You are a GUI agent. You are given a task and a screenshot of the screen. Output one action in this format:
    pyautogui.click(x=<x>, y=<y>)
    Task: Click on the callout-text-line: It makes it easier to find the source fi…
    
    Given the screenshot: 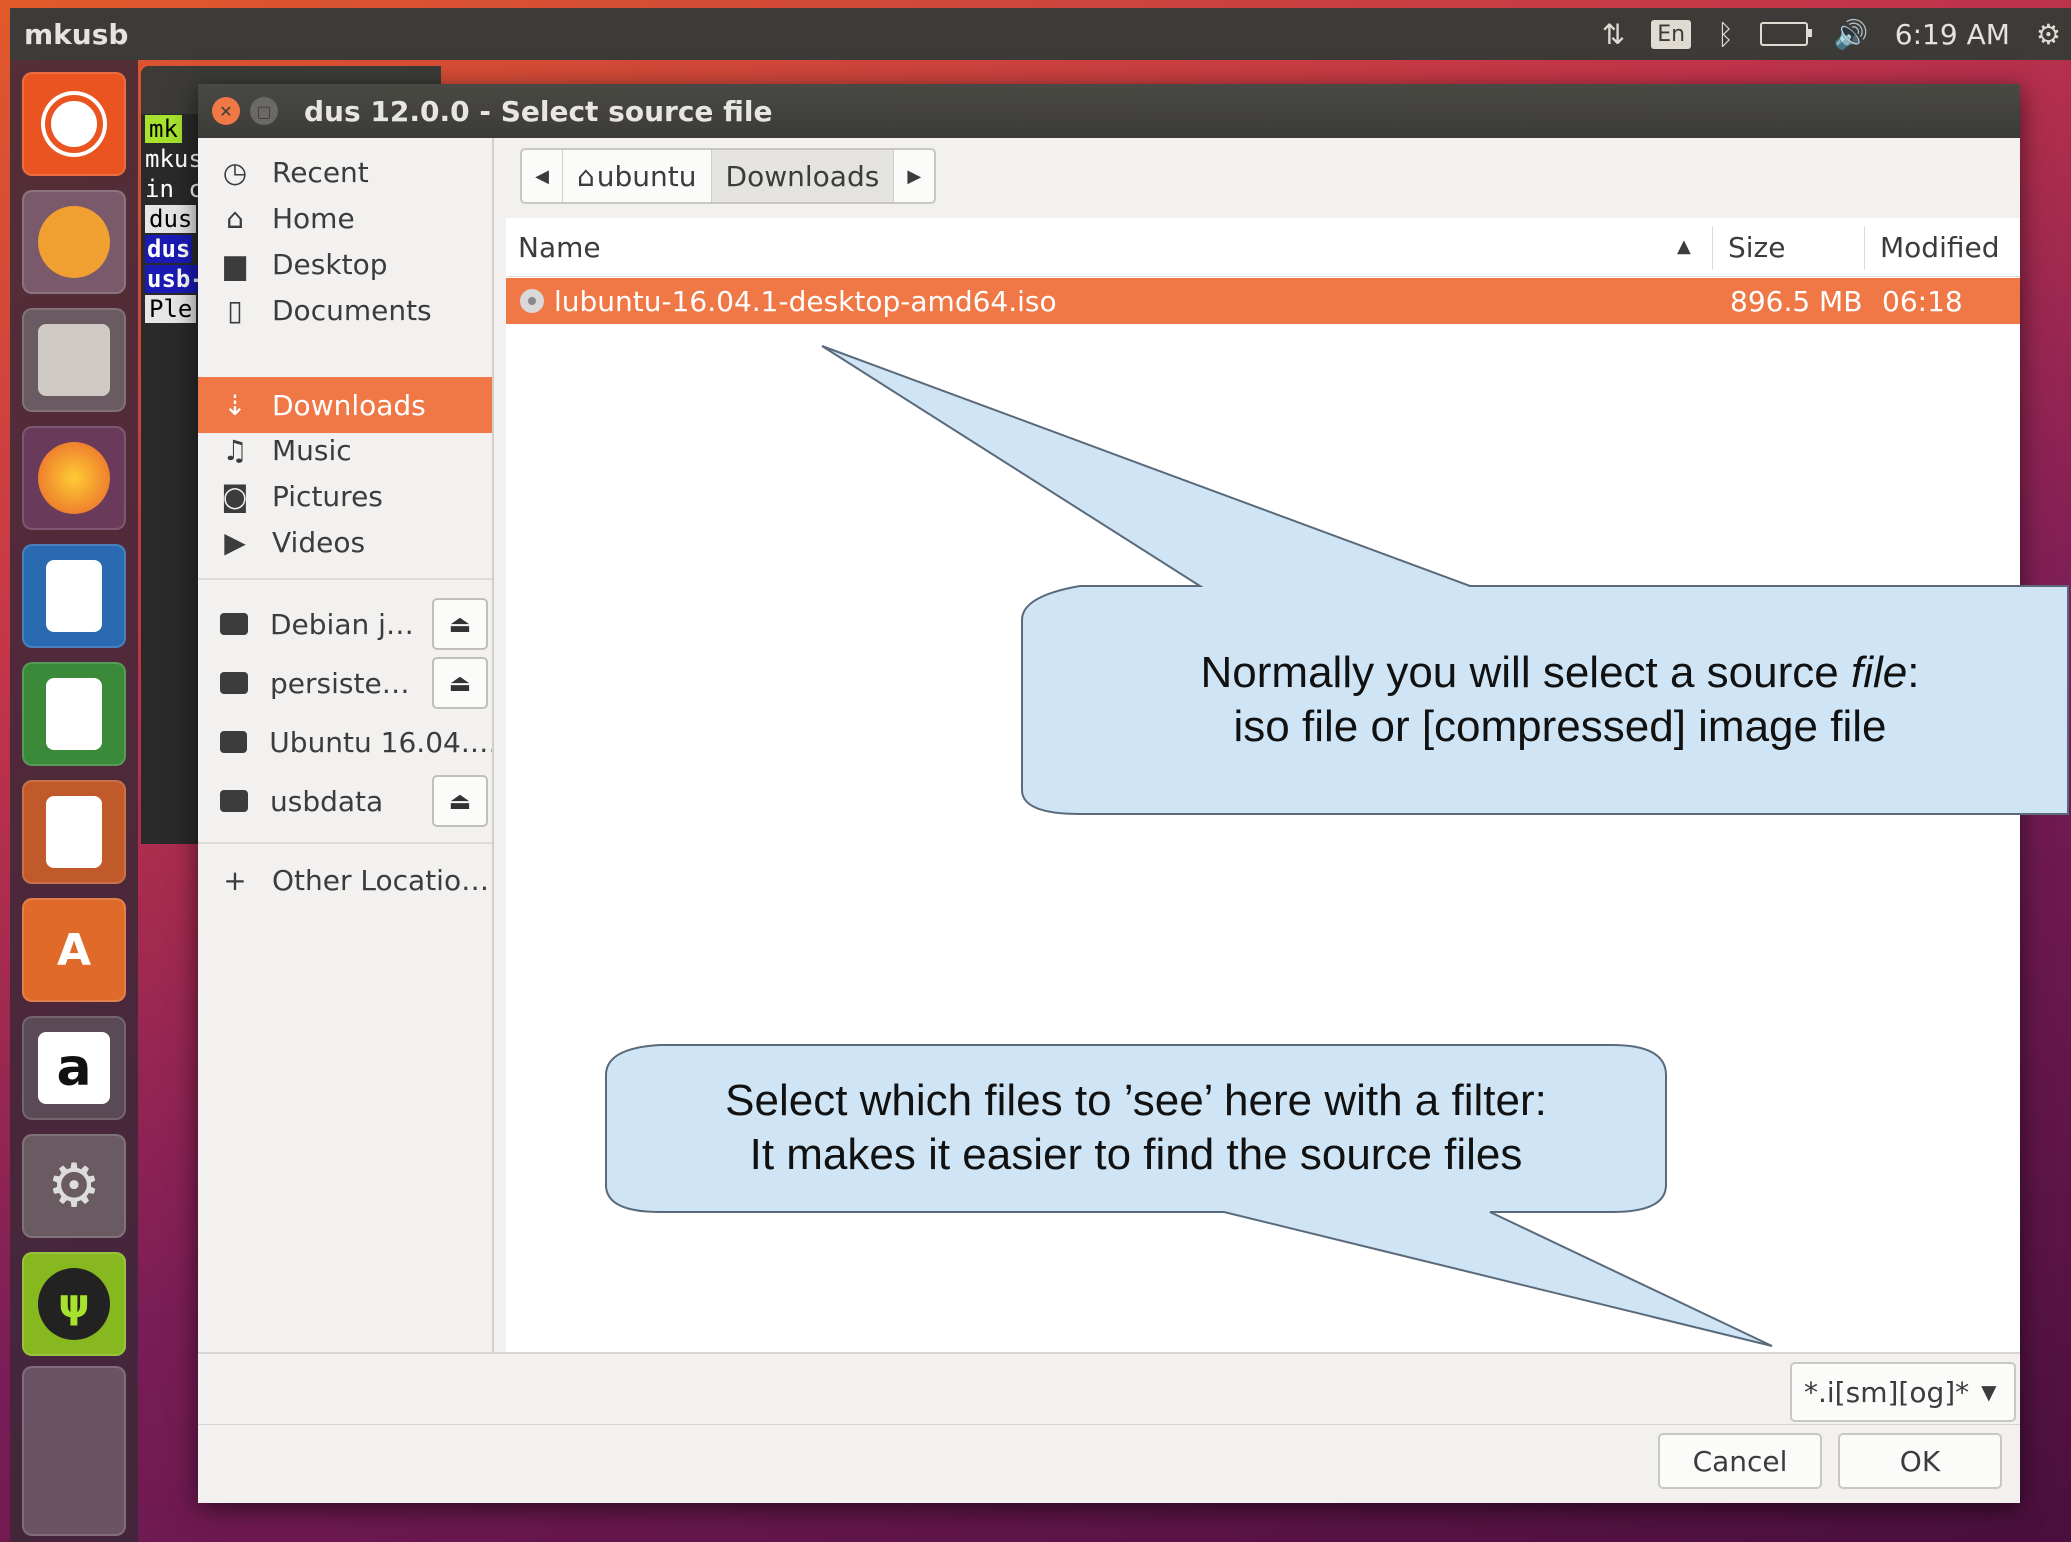 What is the action you would take?
    pyautogui.click(x=1136, y=1154)
    